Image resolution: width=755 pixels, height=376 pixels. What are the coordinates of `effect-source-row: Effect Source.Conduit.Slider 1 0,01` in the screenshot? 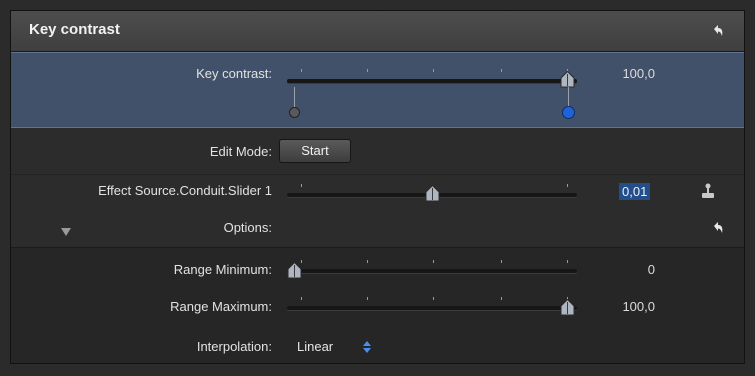 It's located at (377, 192).